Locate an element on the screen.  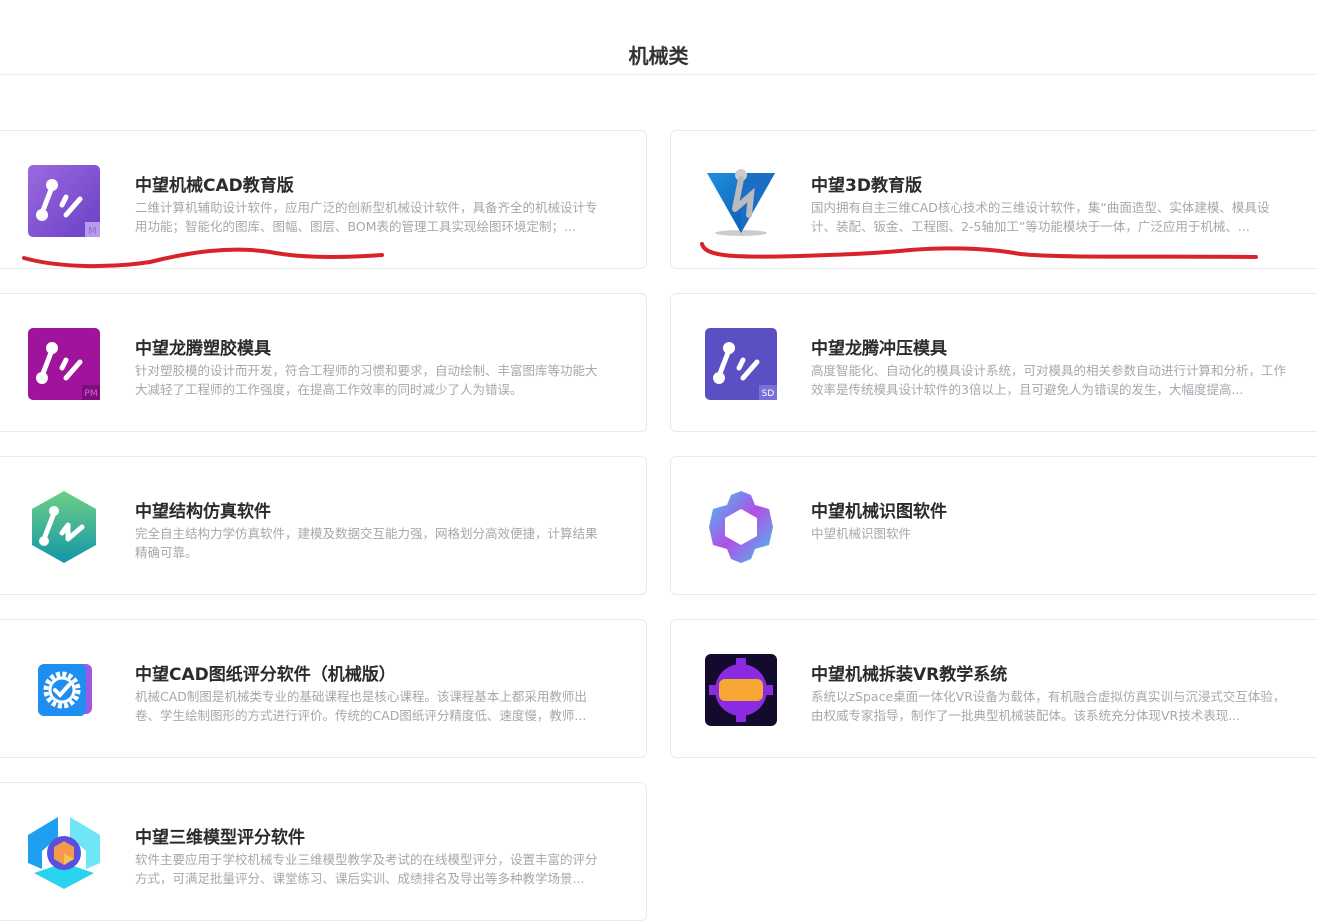
product-title: 中望龙腾冲压模具 is located at coordinates (879, 346).